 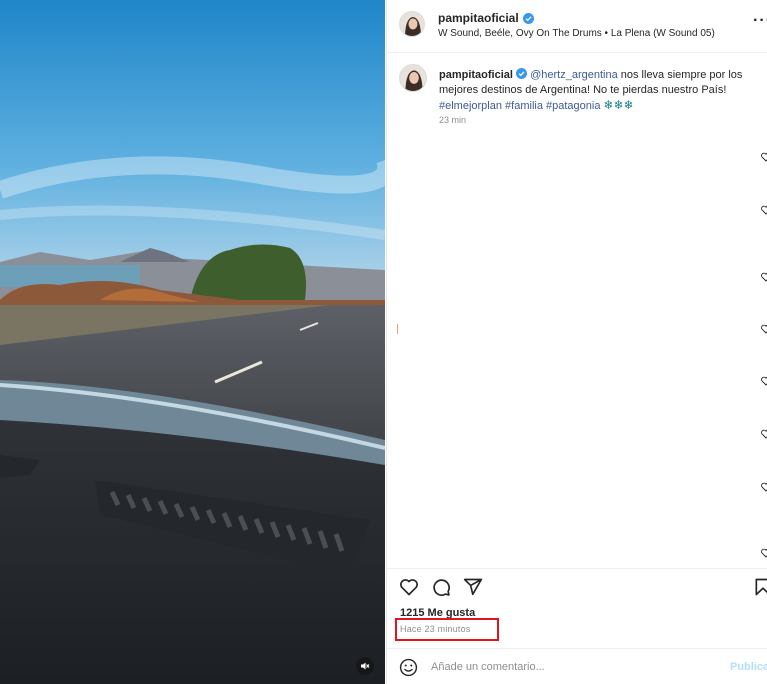 I want to click on more-dots-icon: ···, so click(x=760, y=20).